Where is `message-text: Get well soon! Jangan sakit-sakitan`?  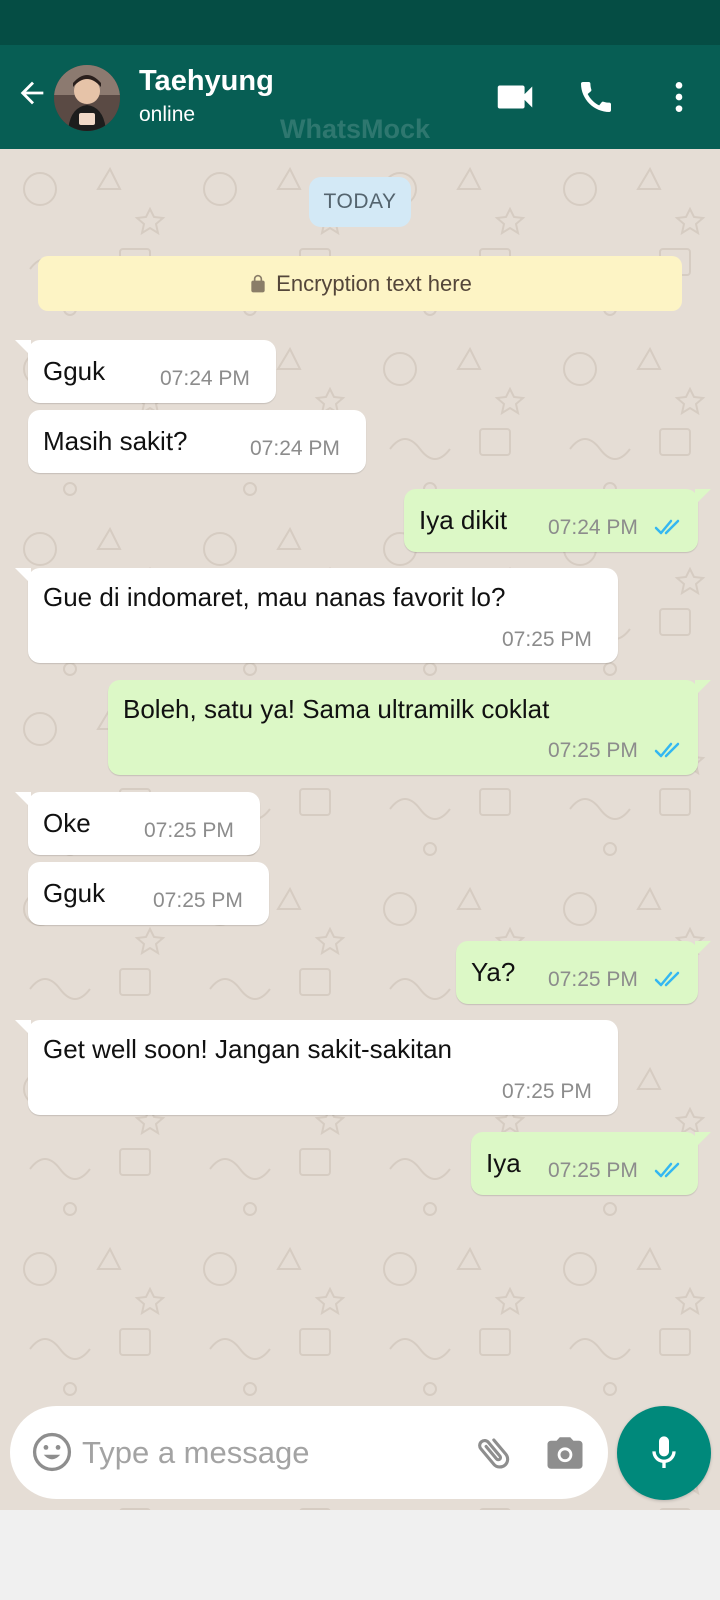 message-text: Get well soon! Jangan sakit-sakitan is located at coordinates (247, 1049).